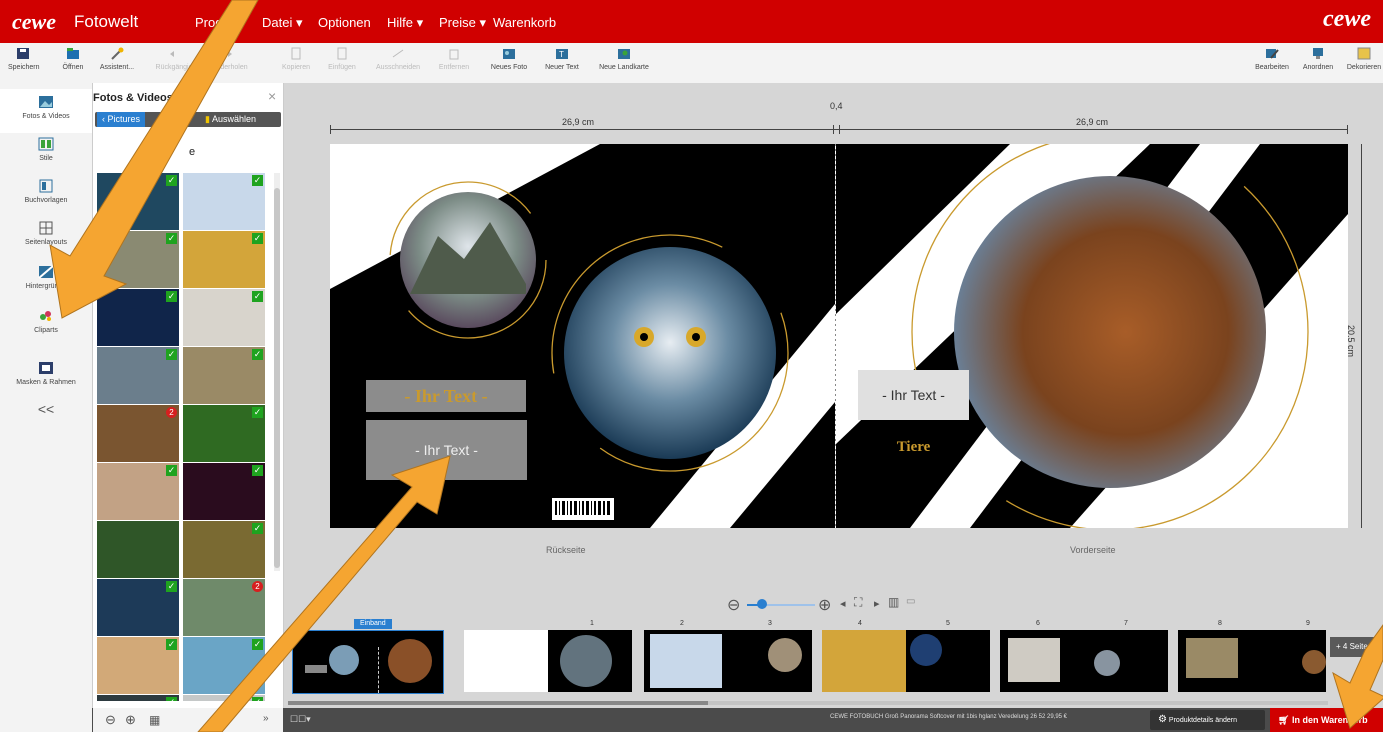 This screenshot has height=732, width=1383. Describe the element at coordinates (130, 720) in the screenshot. I see `zoom-in-thumbs-icon: ⊕` at that location.